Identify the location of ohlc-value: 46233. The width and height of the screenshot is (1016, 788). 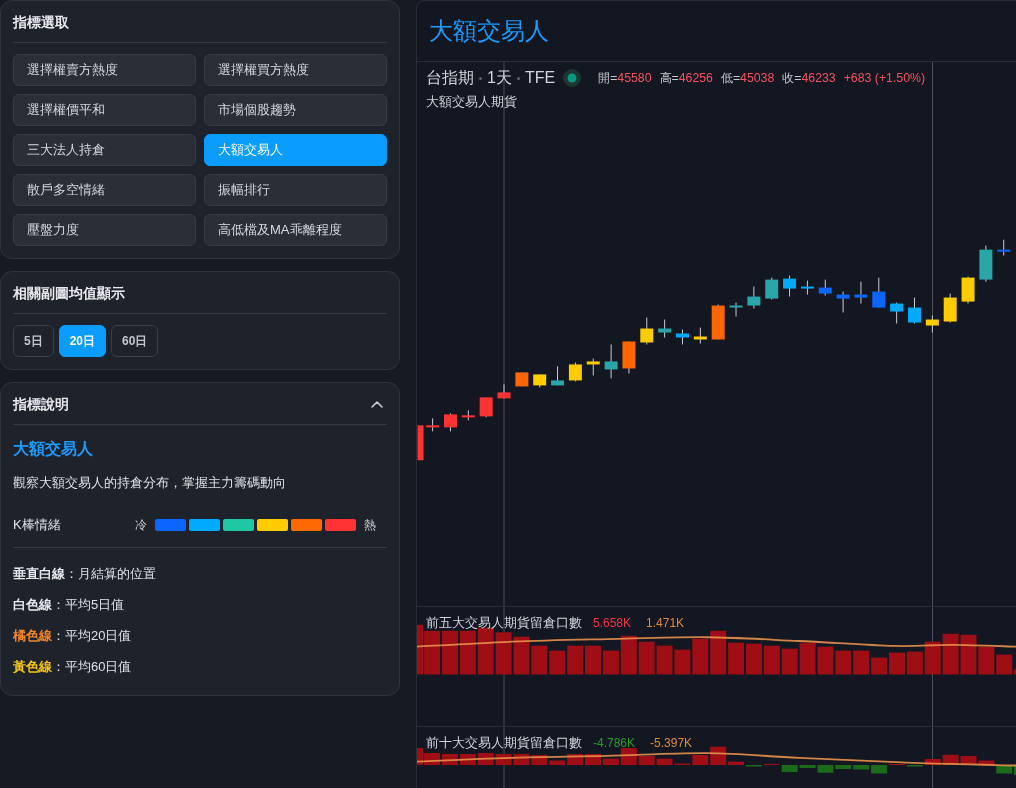
(818, 78).